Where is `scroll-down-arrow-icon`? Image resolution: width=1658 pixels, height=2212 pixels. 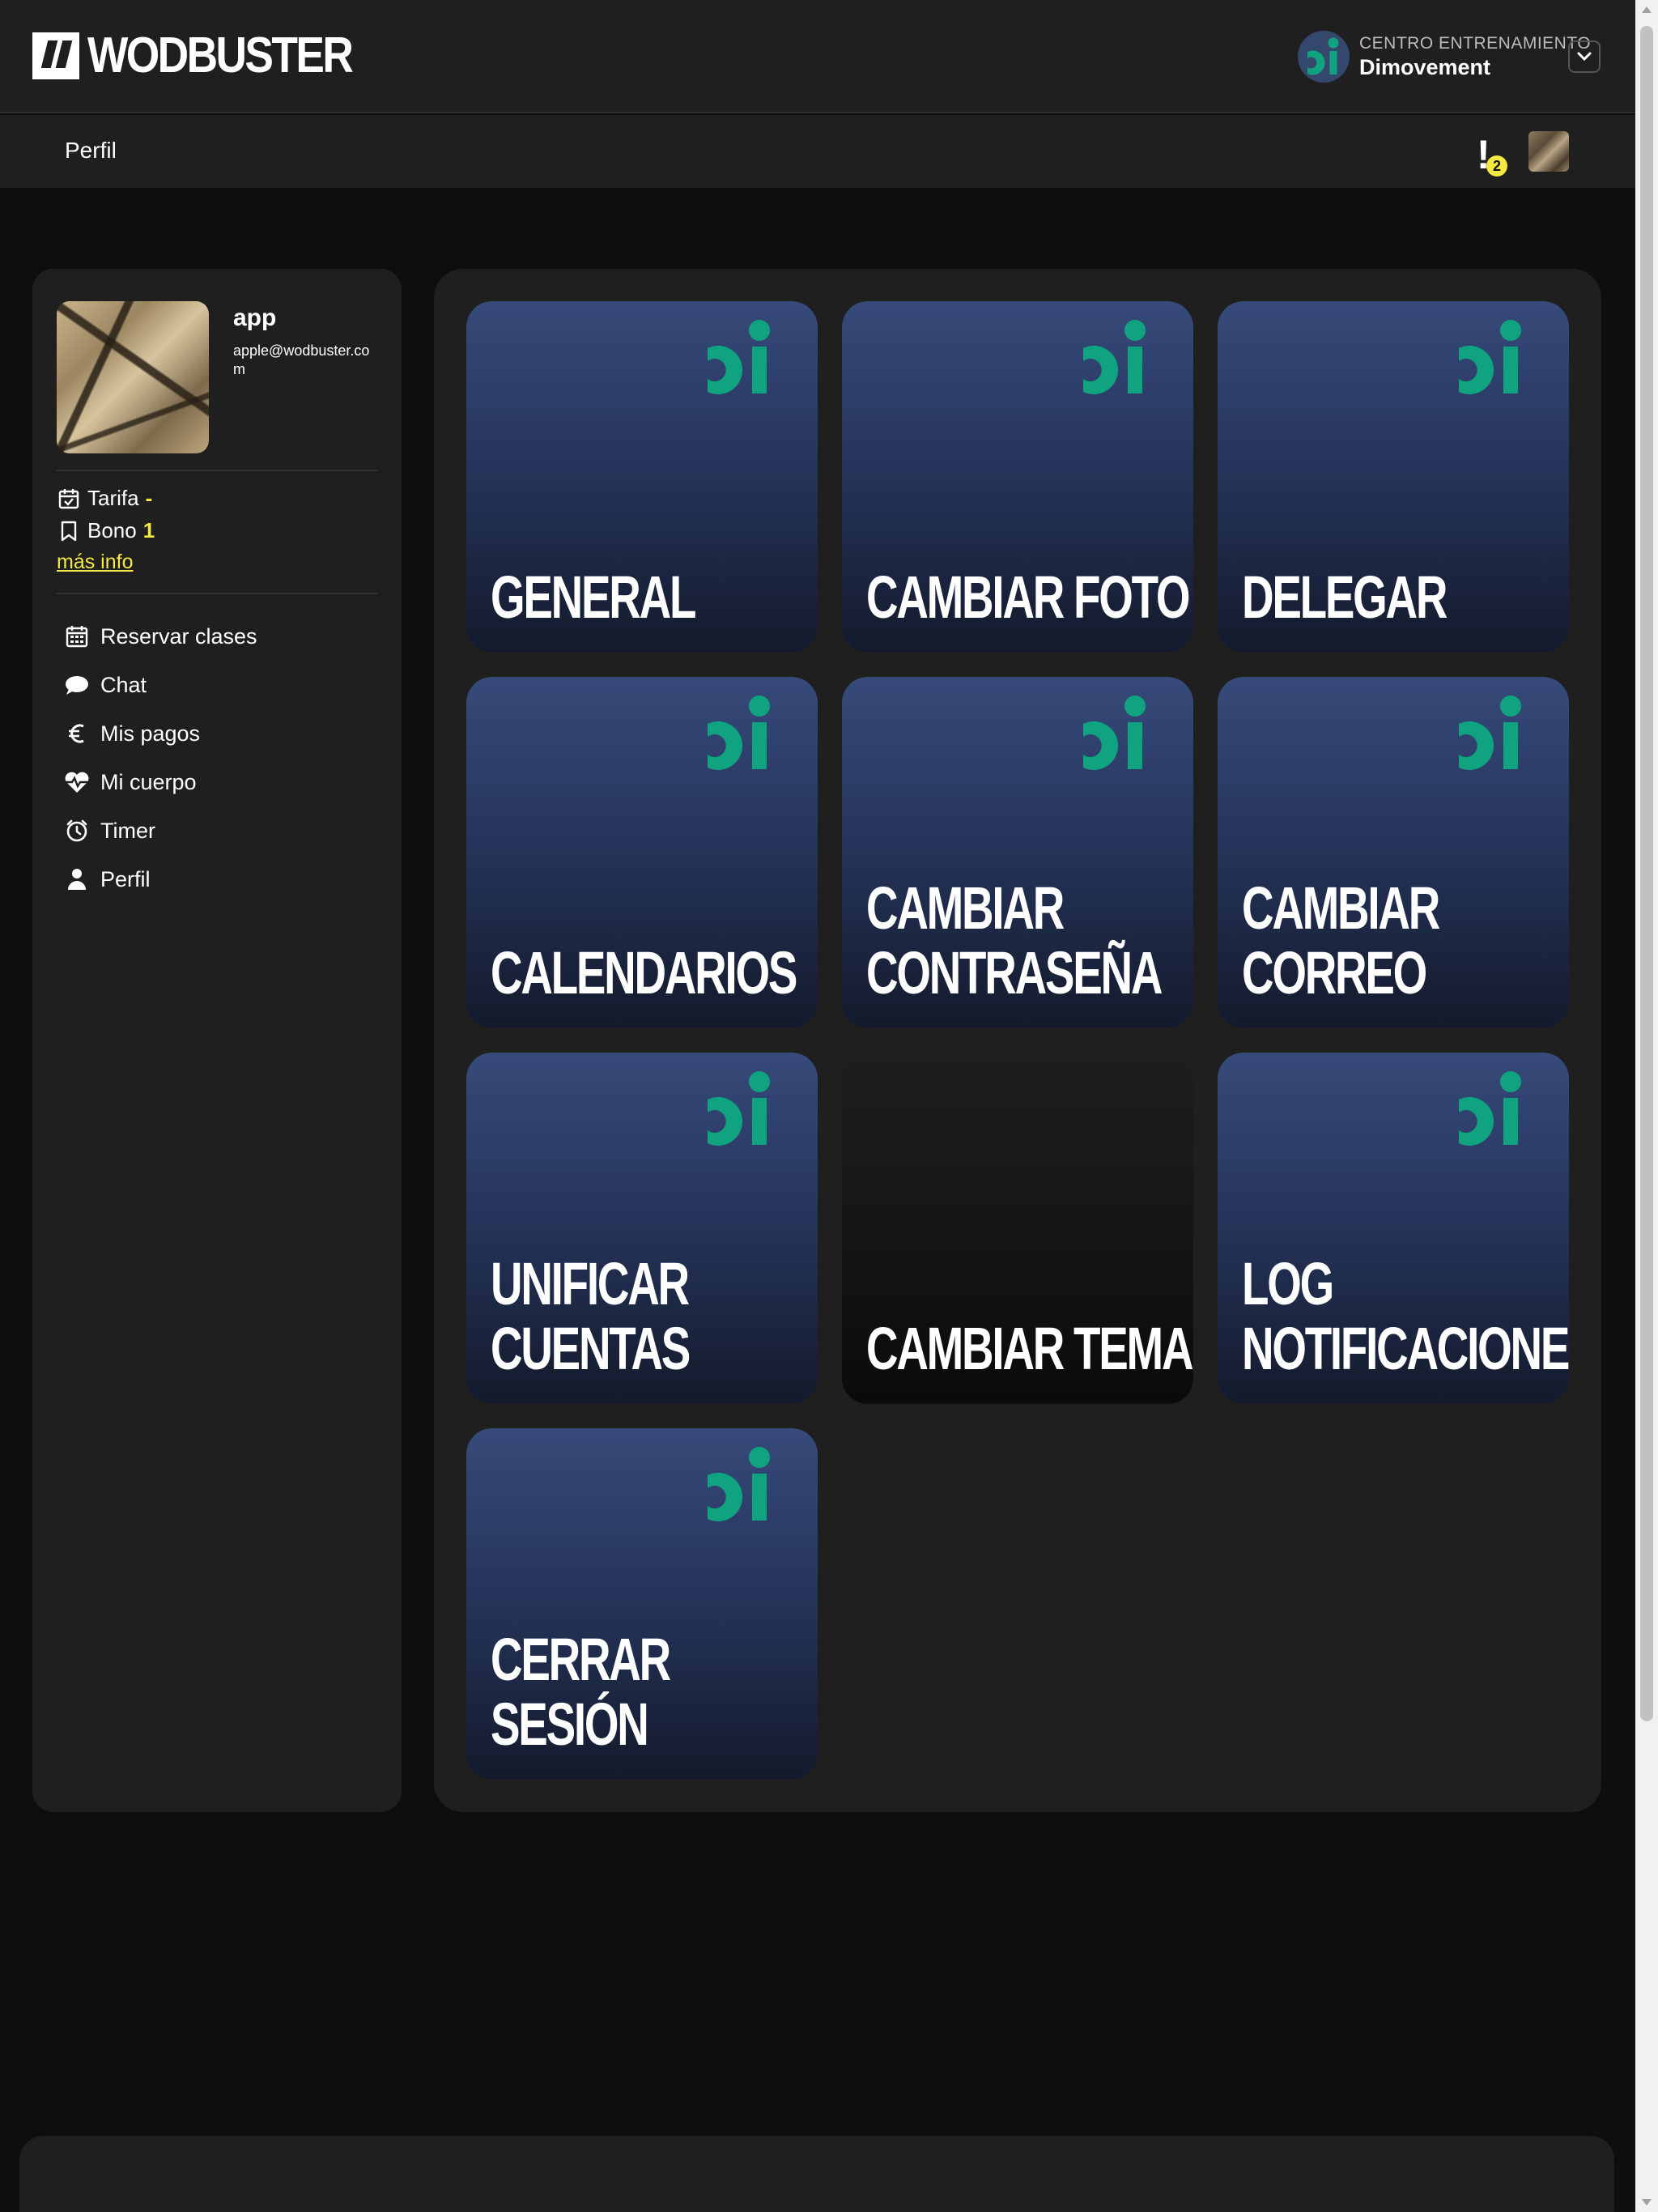
scroll-down-arrow-icon is located at coordinates (1647, 2202).